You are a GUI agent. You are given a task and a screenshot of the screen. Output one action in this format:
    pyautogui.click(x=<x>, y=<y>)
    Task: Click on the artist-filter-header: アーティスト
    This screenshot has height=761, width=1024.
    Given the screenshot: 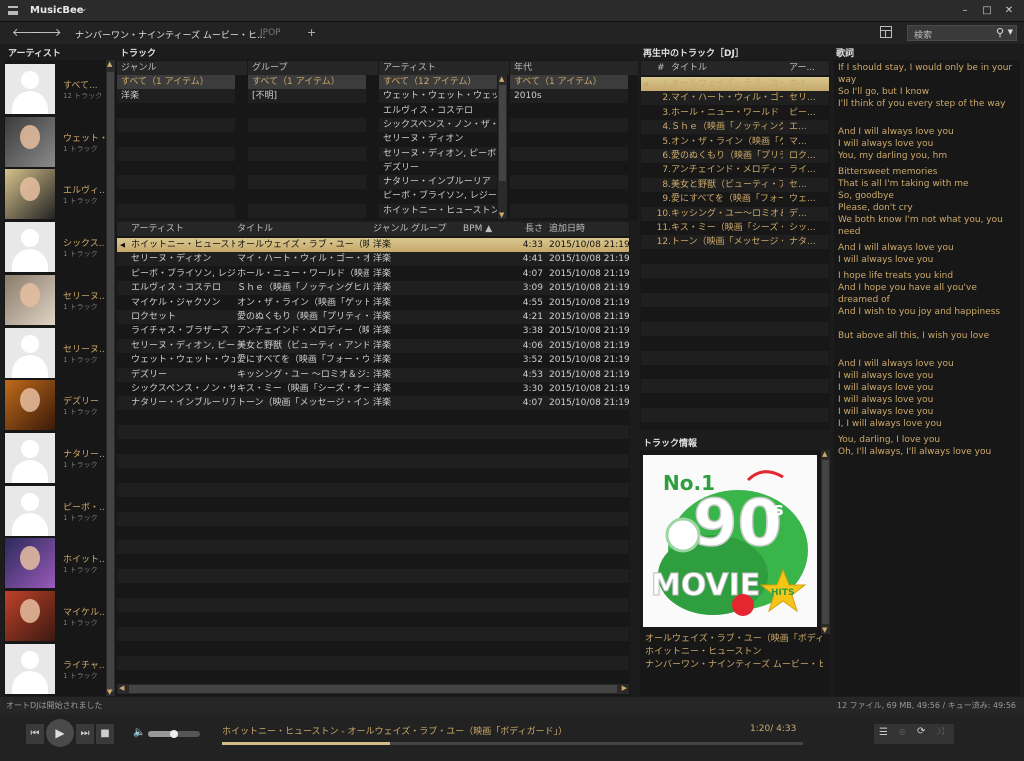 What is the action you would take?
    pyautogui.click(x=444, y=68)
    